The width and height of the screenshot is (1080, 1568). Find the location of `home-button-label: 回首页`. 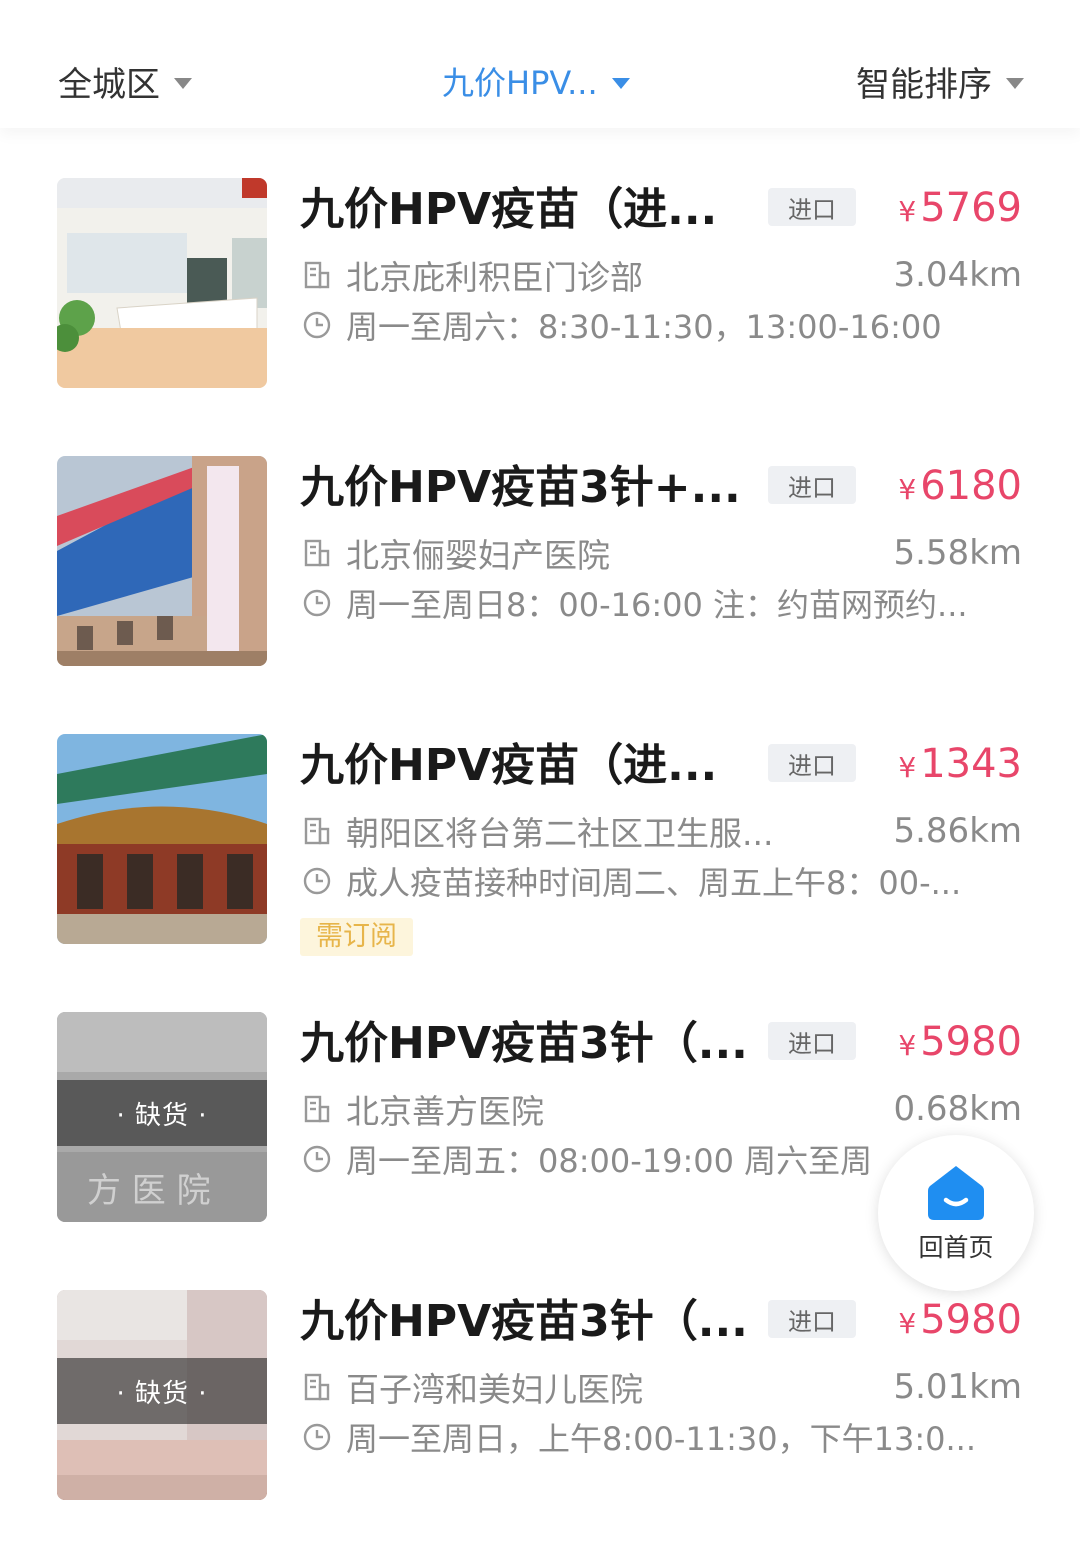

home-button-label: 回首页 is located at coordinates (956, 1247).